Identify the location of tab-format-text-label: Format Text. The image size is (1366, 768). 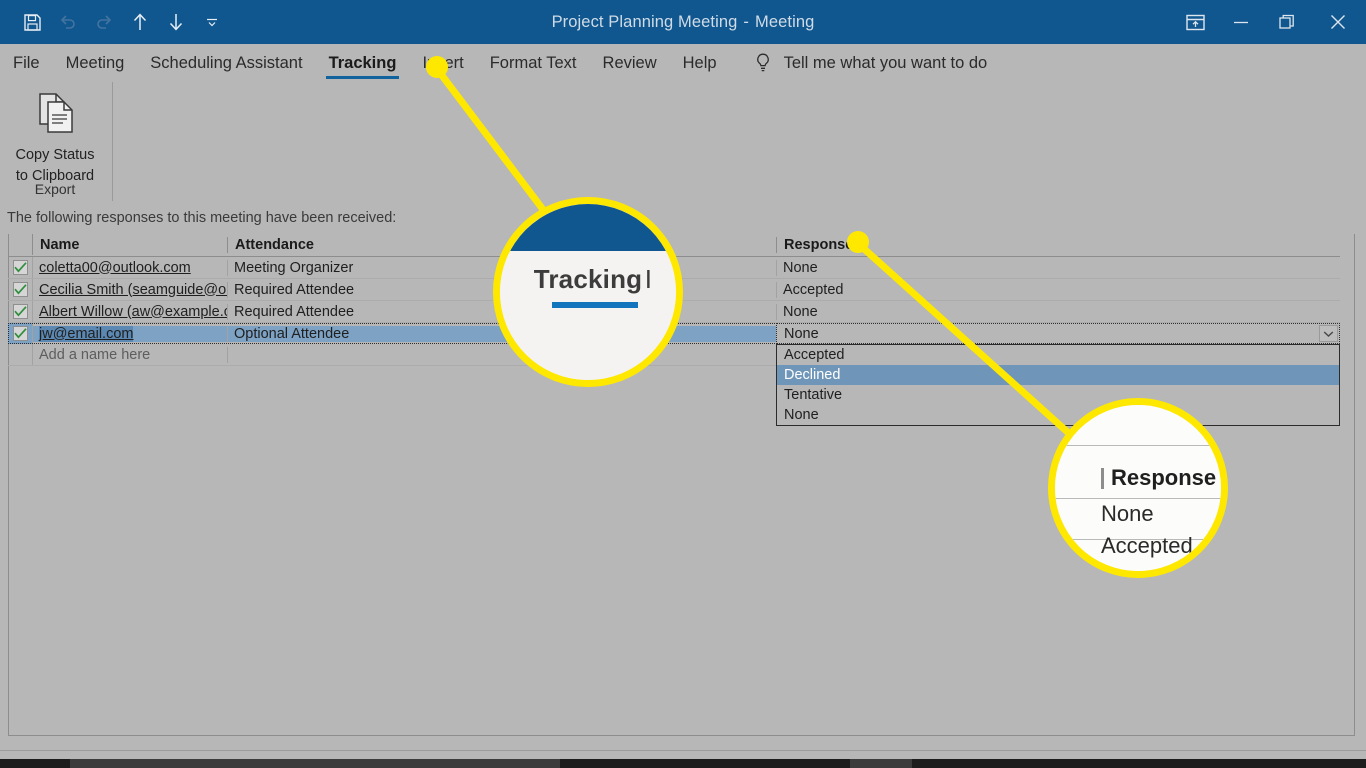
(533, 62).